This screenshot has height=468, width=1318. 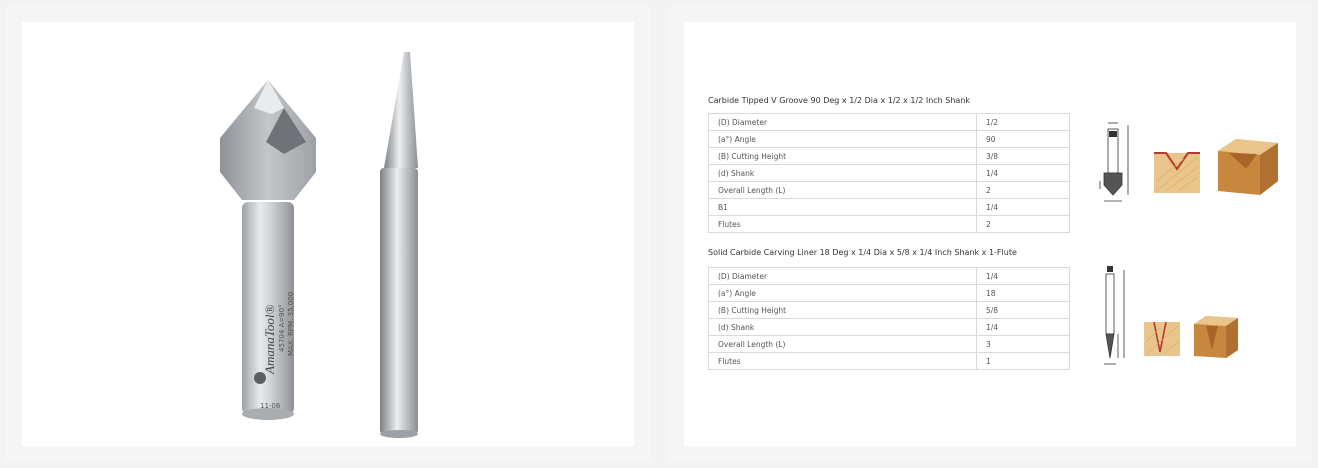 What do you see at coordinates (399, 245) in the screenshot?
I see `carving-liner-bit` at bounding box center [399, 245].